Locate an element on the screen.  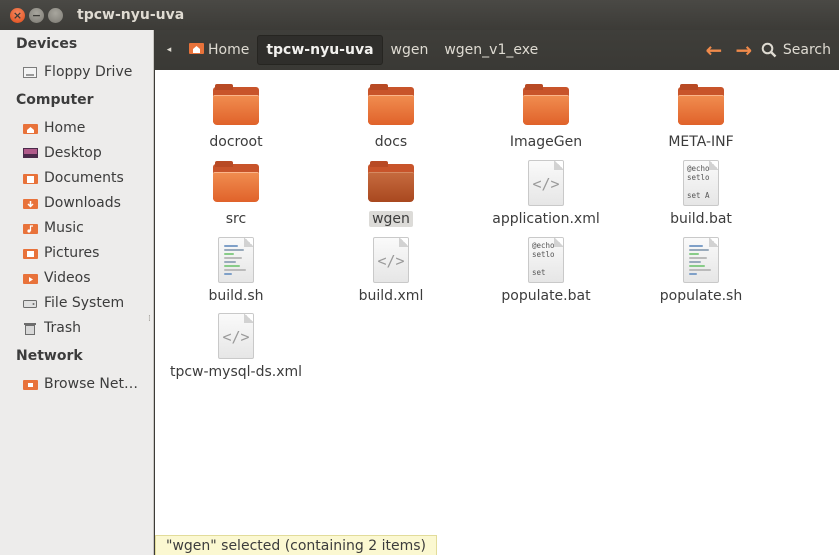
file-item-src: src is located at coordinates (236, 192).